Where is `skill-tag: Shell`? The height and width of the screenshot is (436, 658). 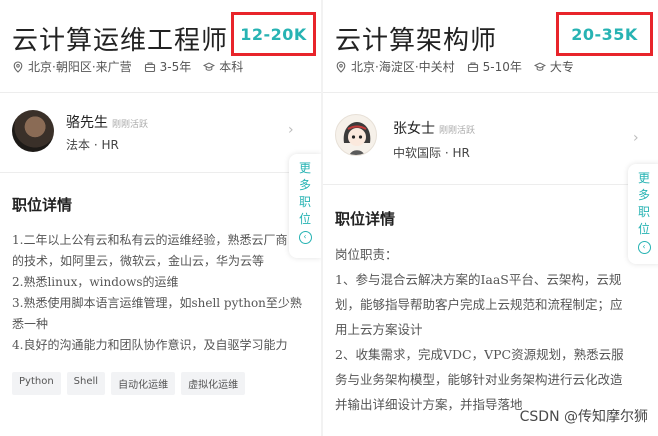 skill-tag: Shell is located at coordinates (86, 383).